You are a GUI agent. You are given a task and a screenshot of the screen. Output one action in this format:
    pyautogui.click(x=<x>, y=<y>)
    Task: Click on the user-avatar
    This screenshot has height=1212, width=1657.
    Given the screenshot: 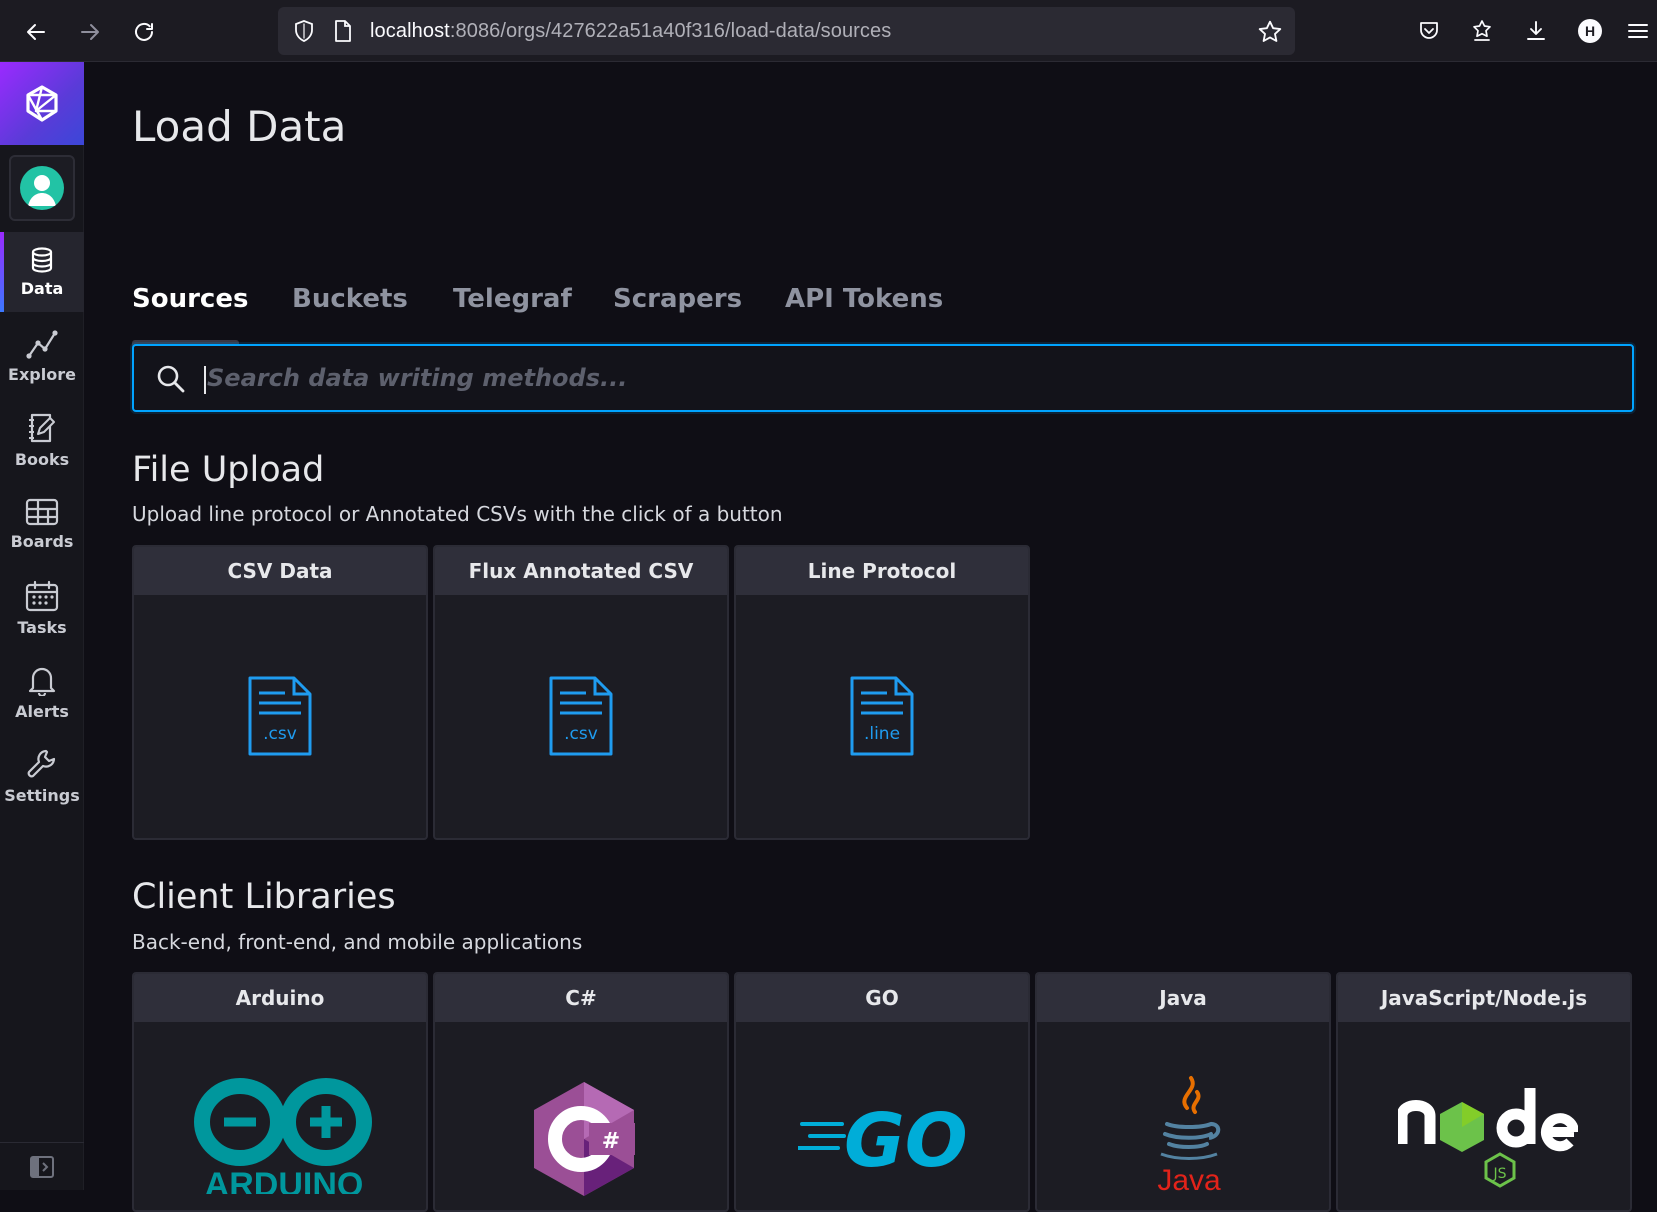 What is the action you would take?
    pyautogui.click(x=42, y=188)
    